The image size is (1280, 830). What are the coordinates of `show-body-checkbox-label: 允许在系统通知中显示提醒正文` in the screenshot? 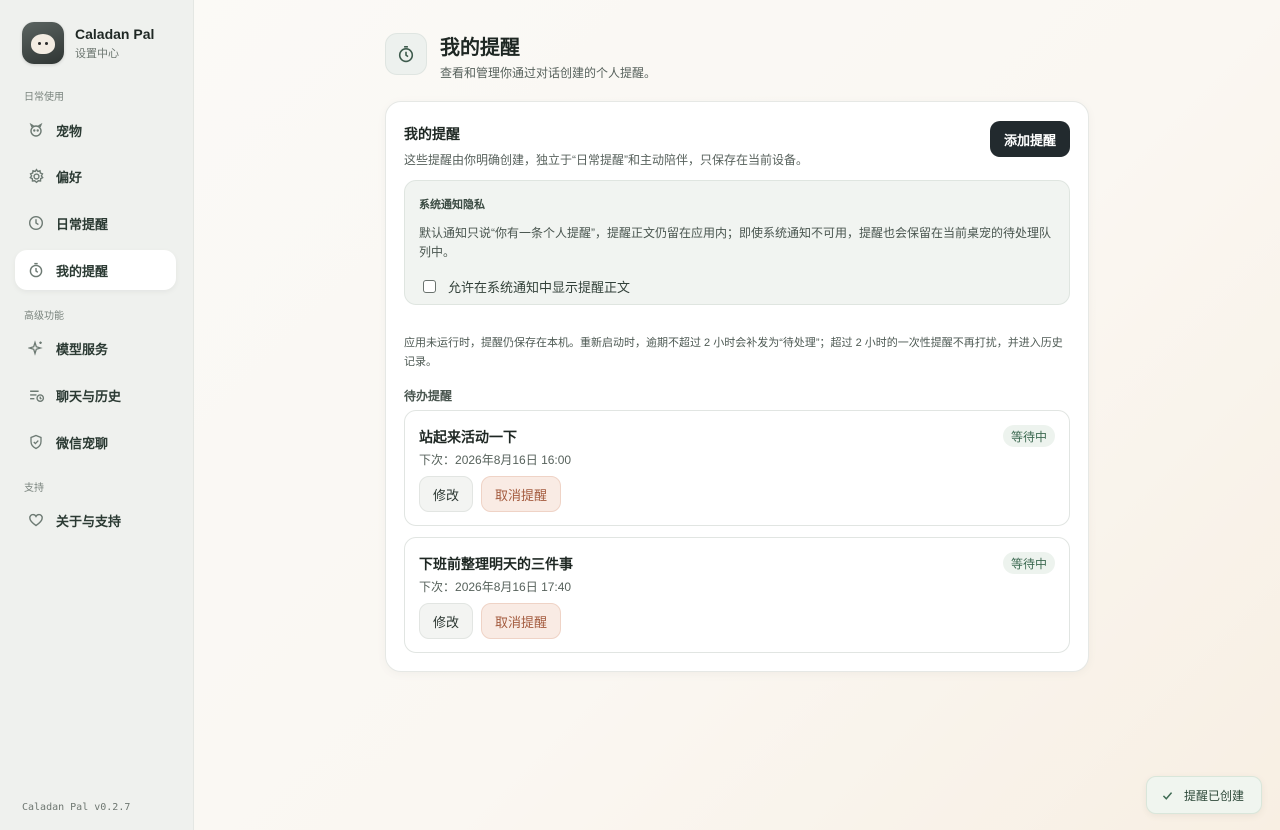 It's located at (539, 287).